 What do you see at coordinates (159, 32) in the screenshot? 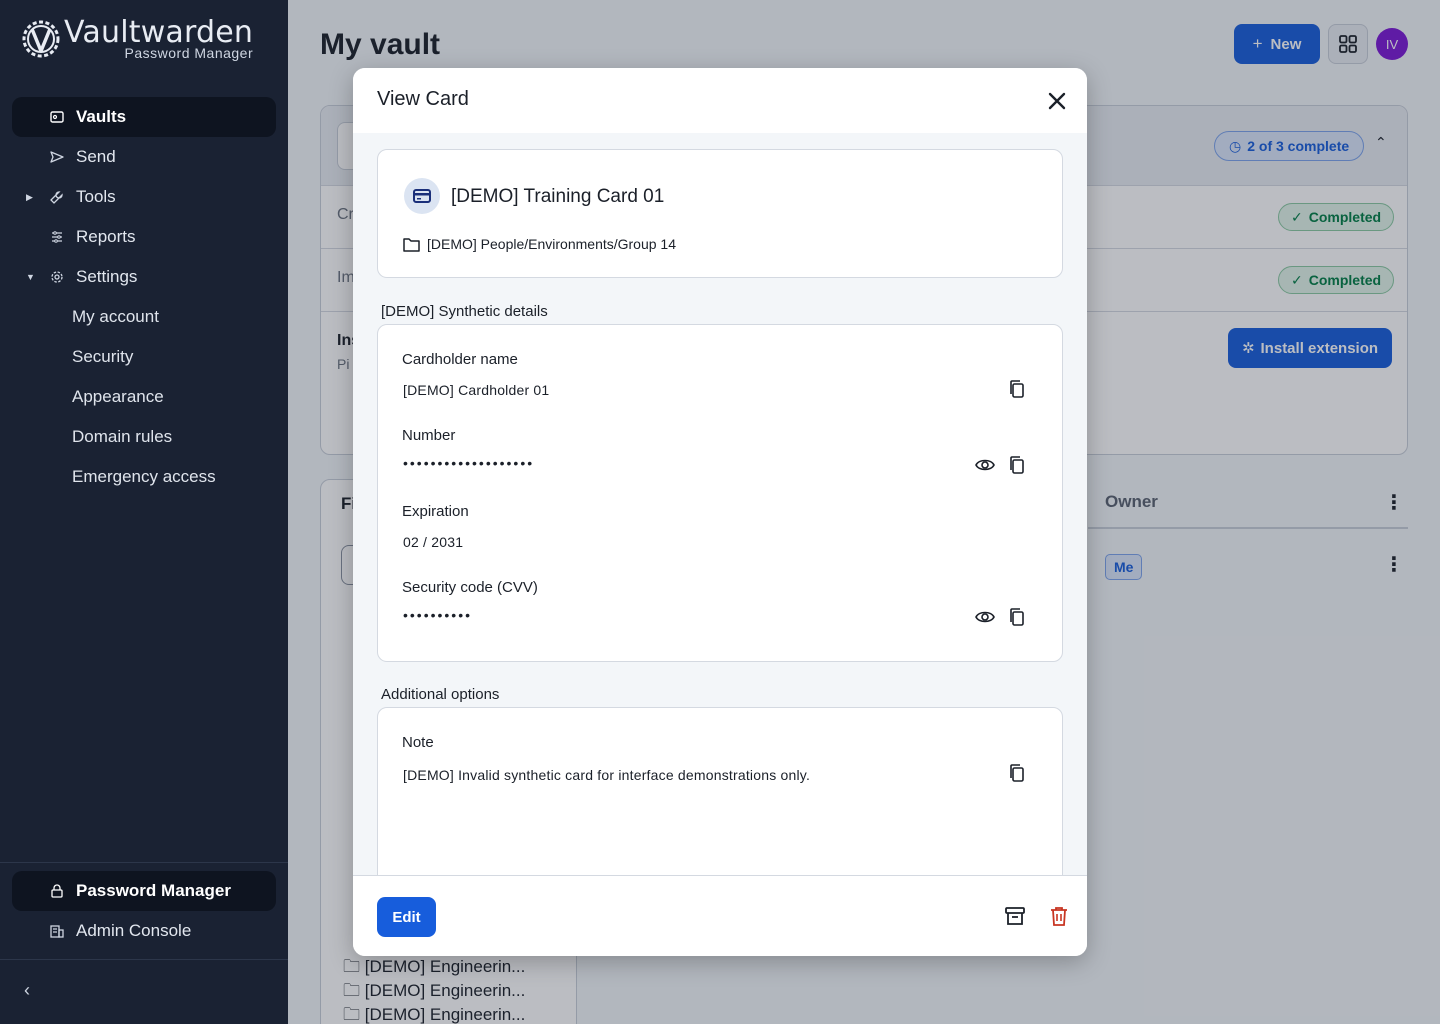
I see `brand-title: Vaultwarden` at bounding box center [159, 32].